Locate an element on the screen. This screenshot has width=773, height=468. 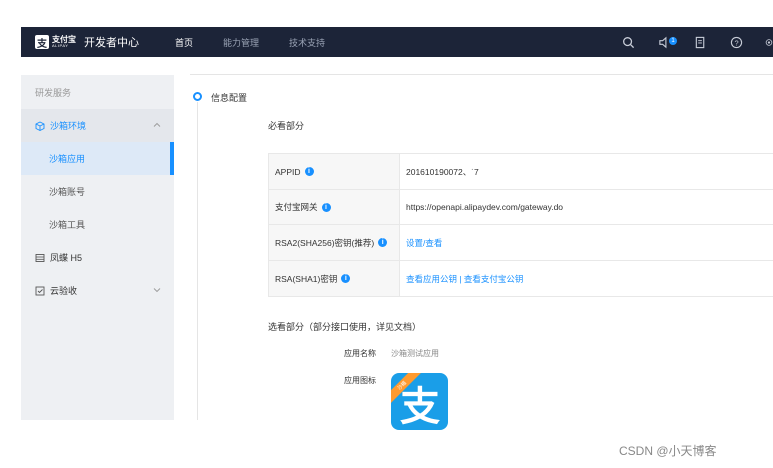
sidebar-group-label: 云验收 is located at coordinates (64, 291).